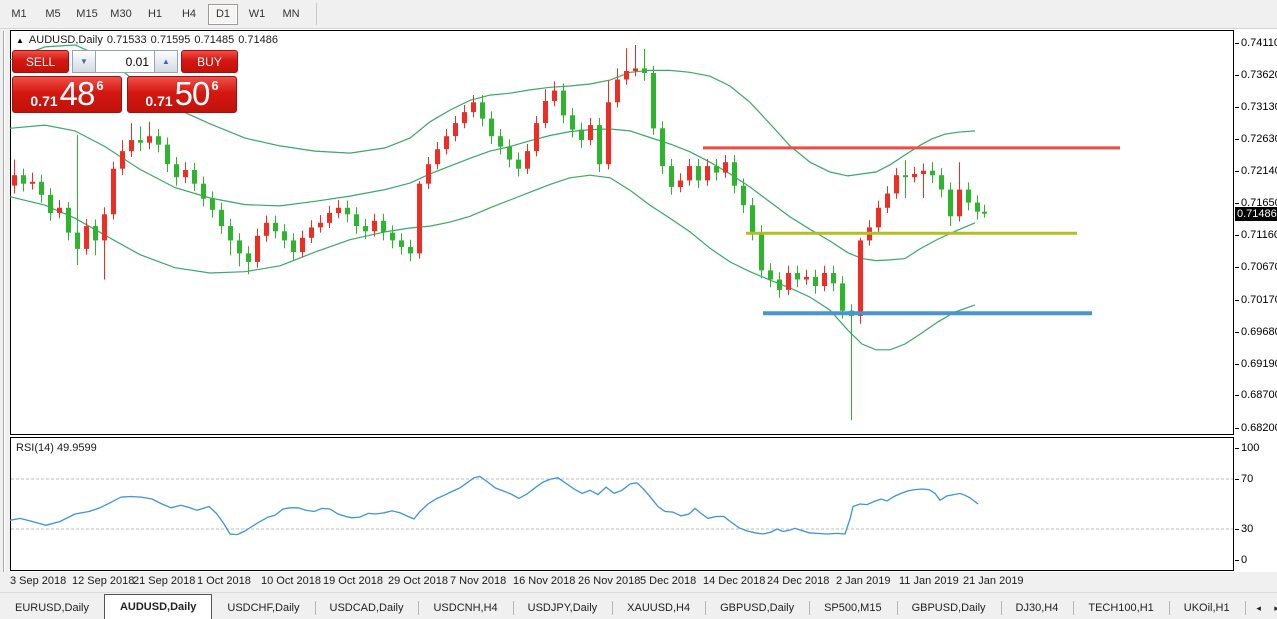 The width and height of the screenshot is (1277, 619). What do you see at coordinates (1244, 560) in the screenshot?
I see `axis-tick-label: 0` at bounding box center [1244, 560].